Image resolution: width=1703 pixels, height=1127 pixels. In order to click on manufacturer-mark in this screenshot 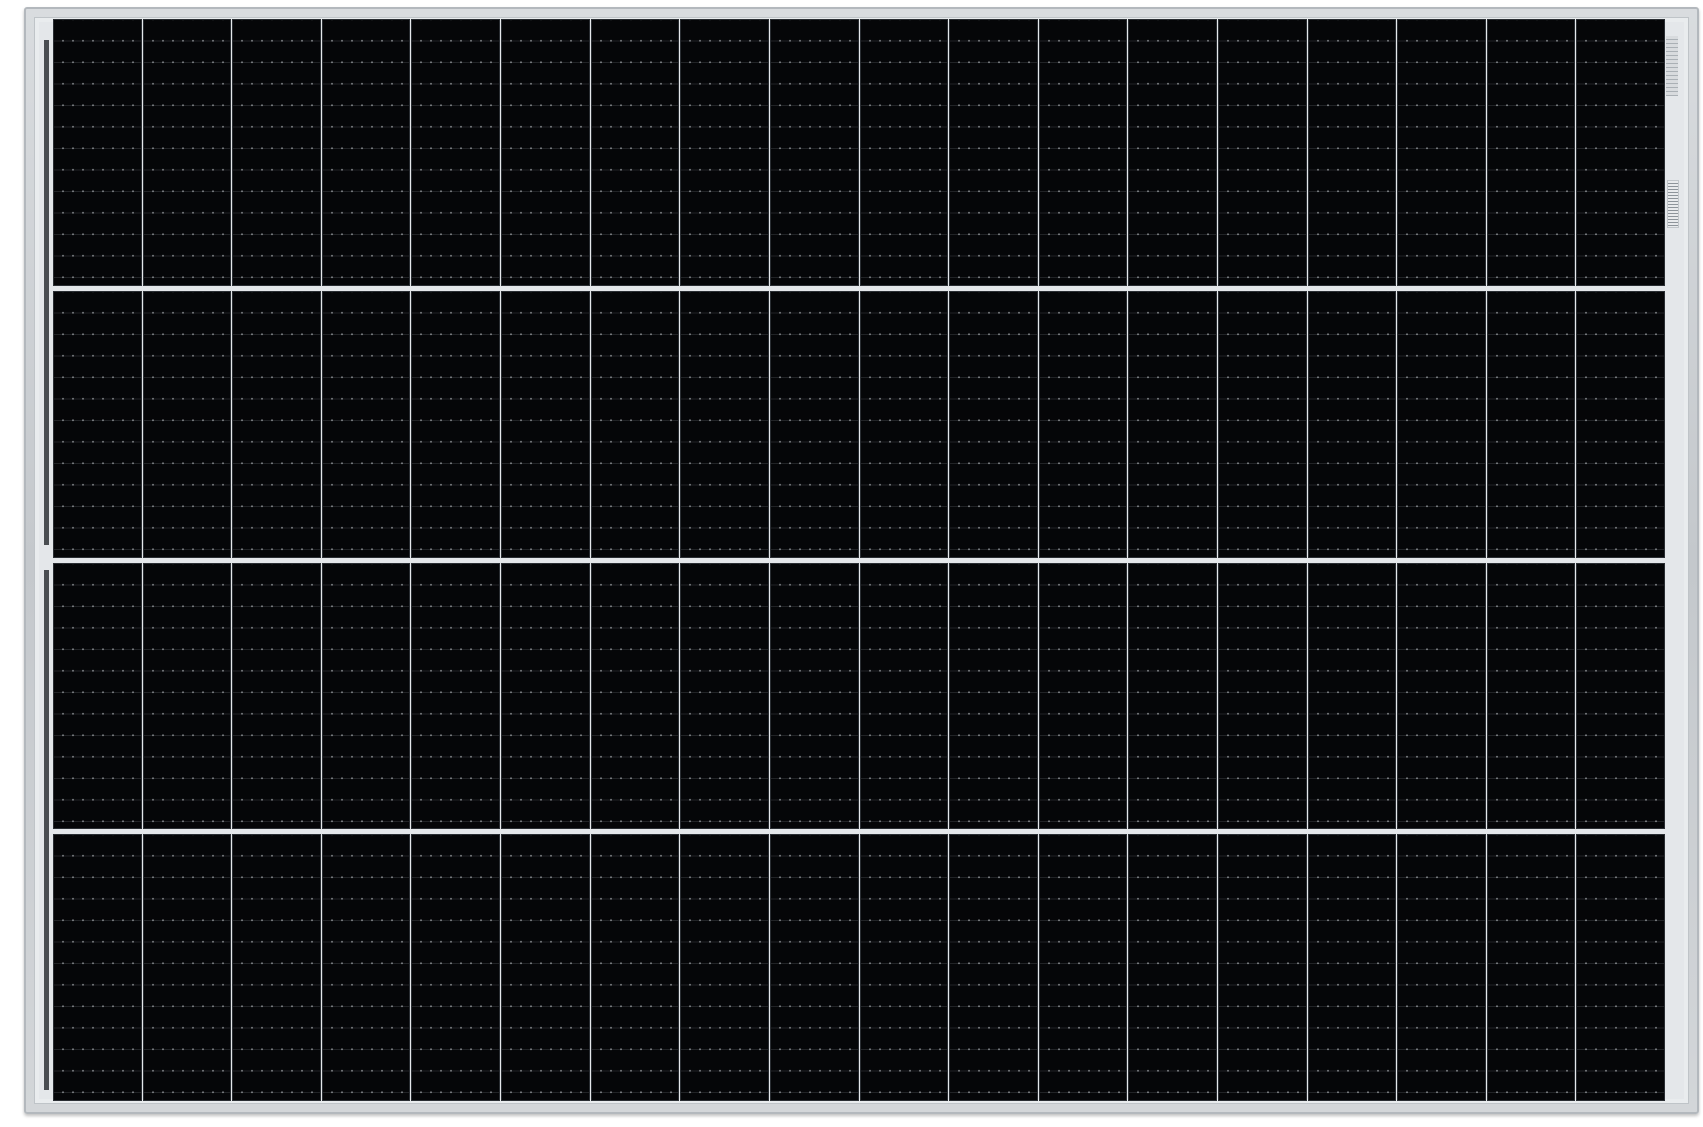, I will do `click(1672, 66)`.